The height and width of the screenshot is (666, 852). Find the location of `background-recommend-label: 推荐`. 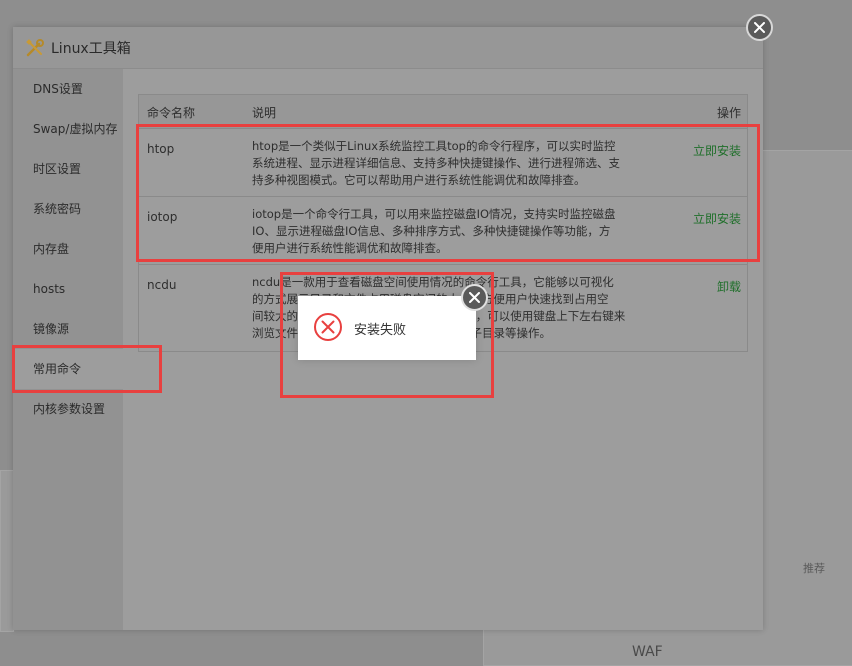

background-recommend-label: 推荐 is located at coordinates (814, 568).